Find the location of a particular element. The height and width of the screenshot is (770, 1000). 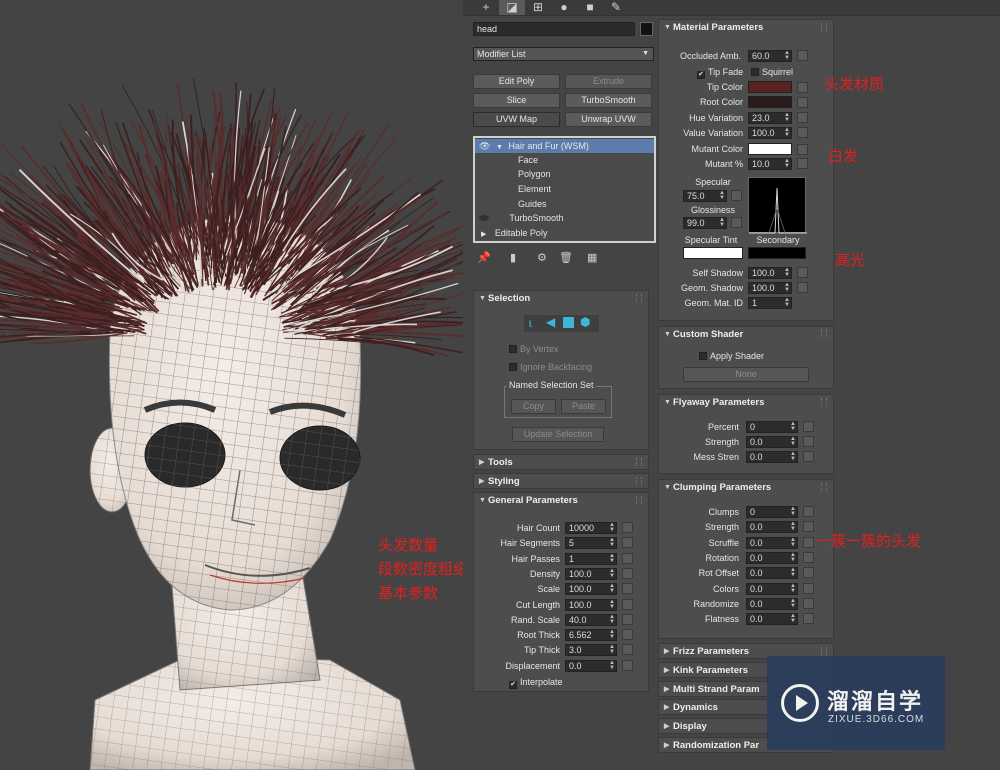

motion-icon: ● is located at coordinates (564, 7).